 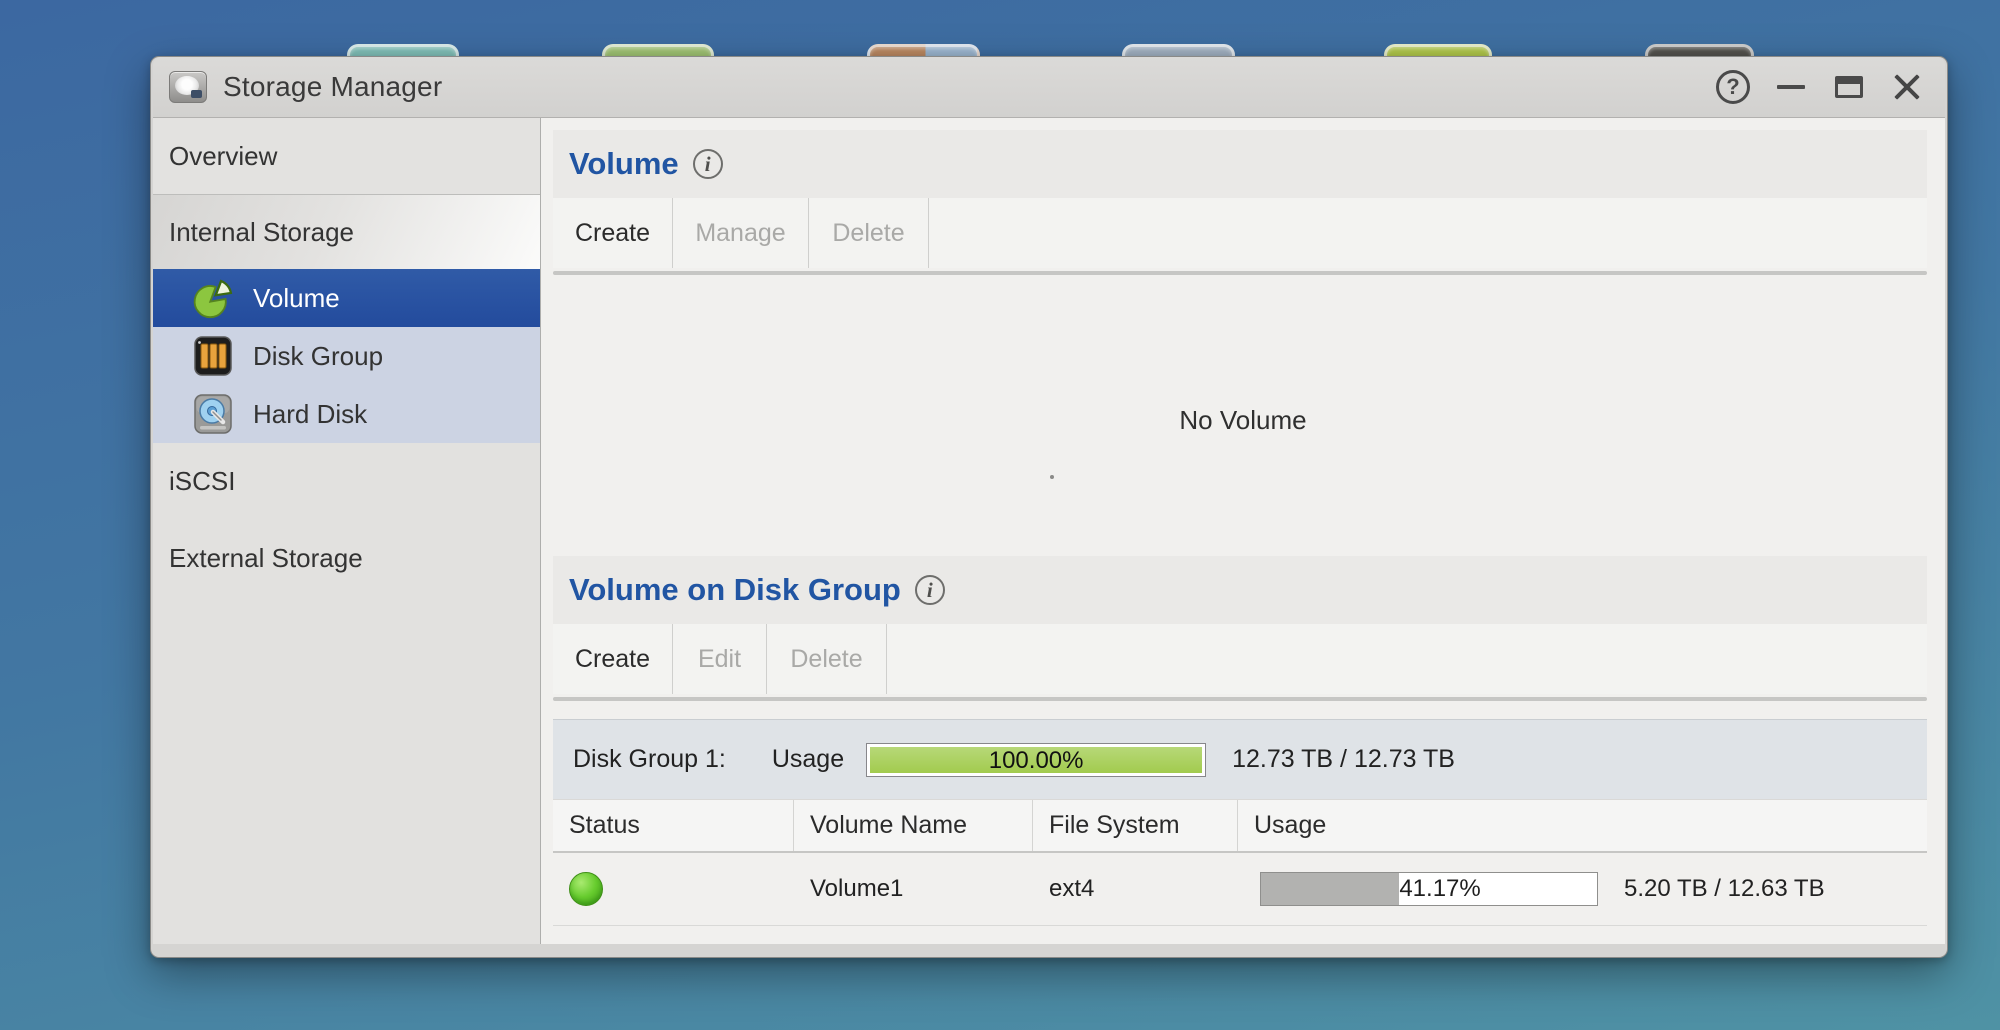 I want to click on maximize-icon, so click(x=1849, y=87).